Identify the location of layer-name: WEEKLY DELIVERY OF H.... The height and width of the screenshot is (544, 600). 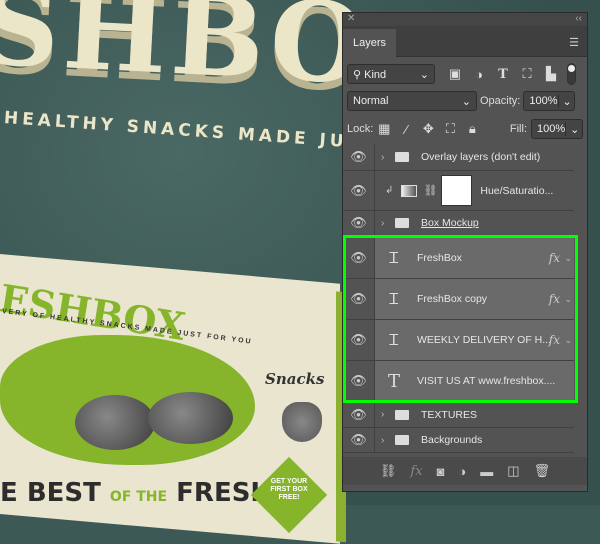
(484, 340).